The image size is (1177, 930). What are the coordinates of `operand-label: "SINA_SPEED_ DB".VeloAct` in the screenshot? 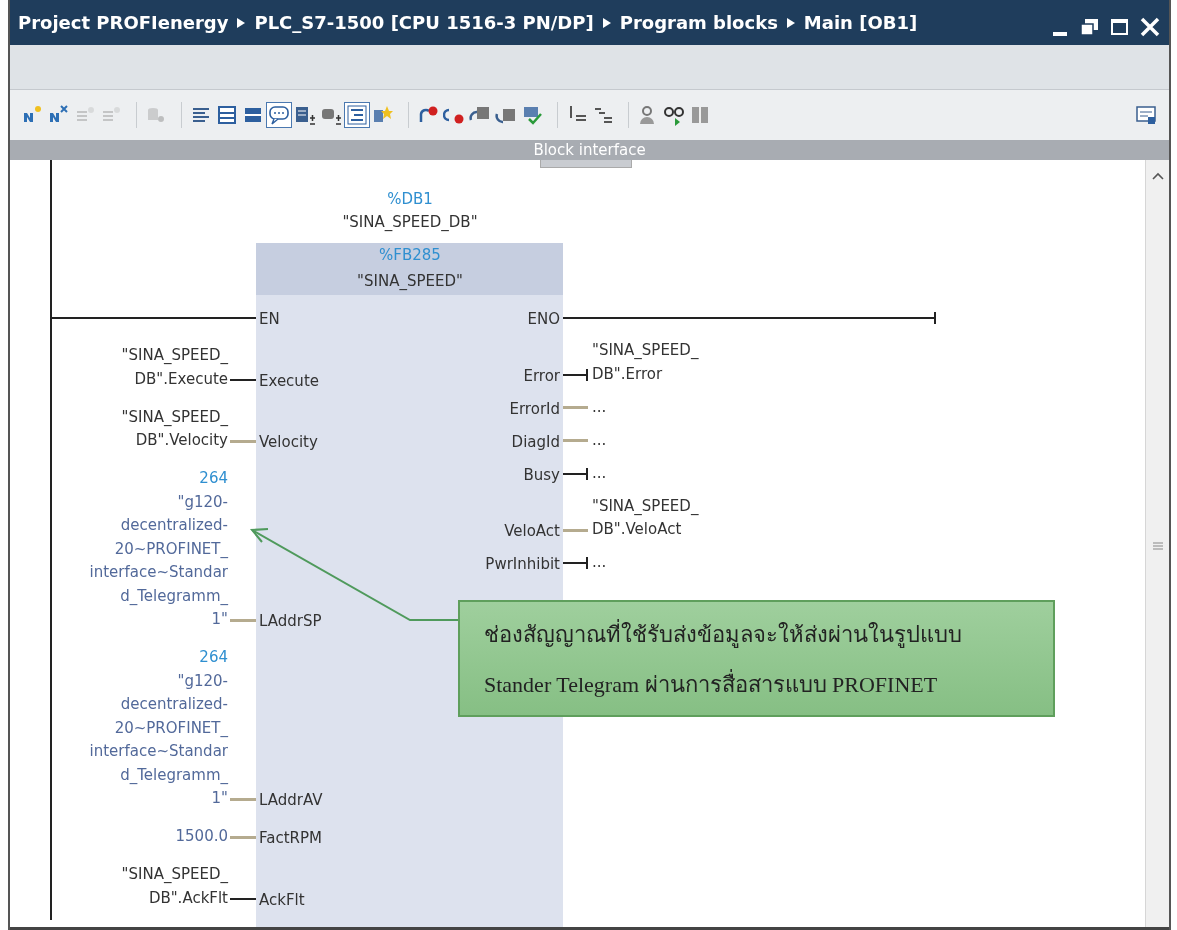 It's located at (645, 518).